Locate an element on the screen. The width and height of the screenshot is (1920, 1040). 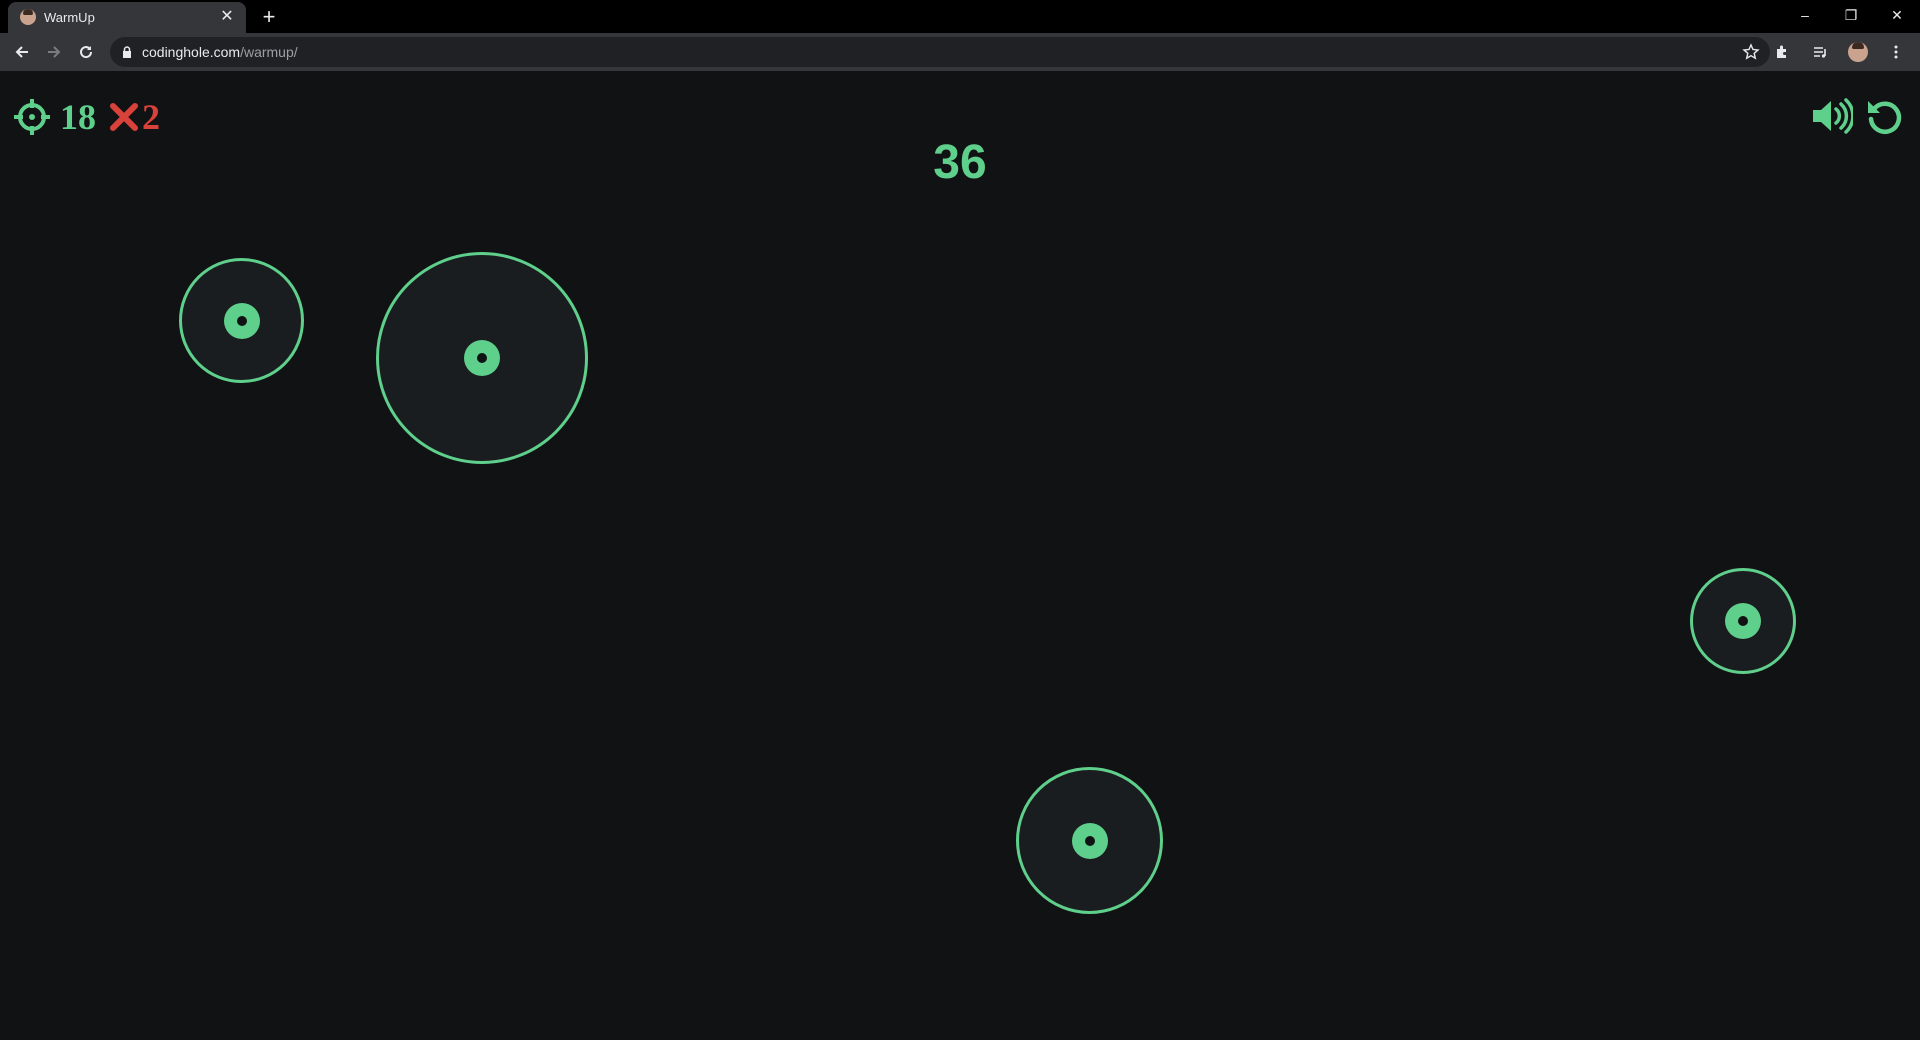
reload-button is located at coordinates (86, 52).